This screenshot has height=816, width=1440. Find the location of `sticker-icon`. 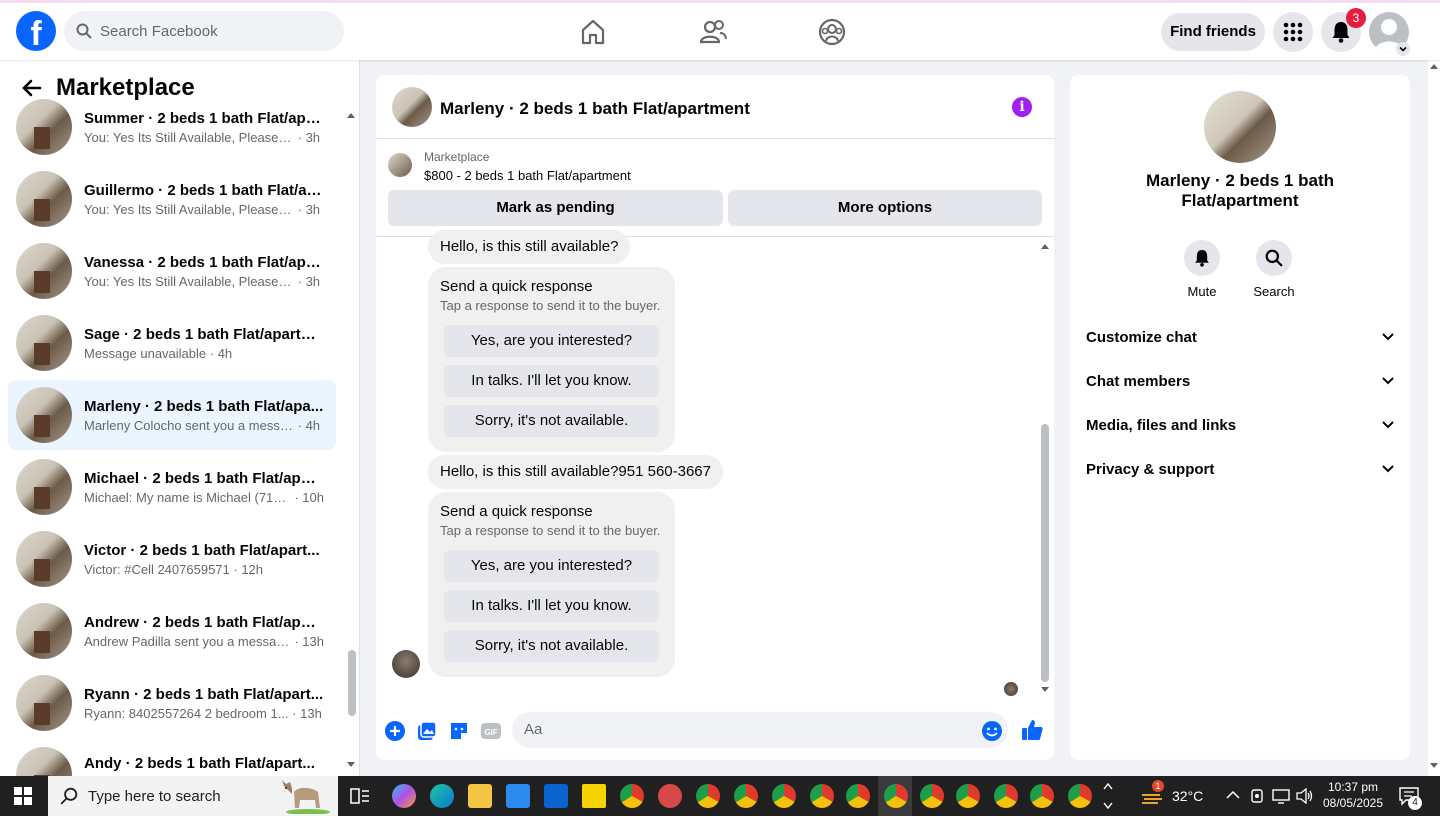

sticker-icon is located at coordinates (459, 731).